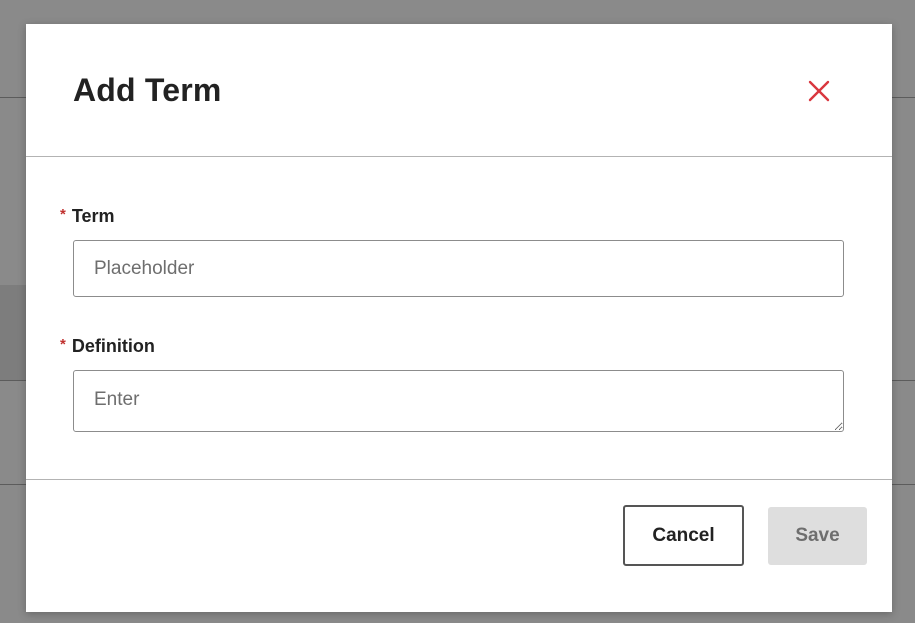 The width and height of the screenshot is (915, 623). What do you see at coordinates (13, 332) in the screenshot?
I see `backdrop-panel` at bounding box center [13, 332].